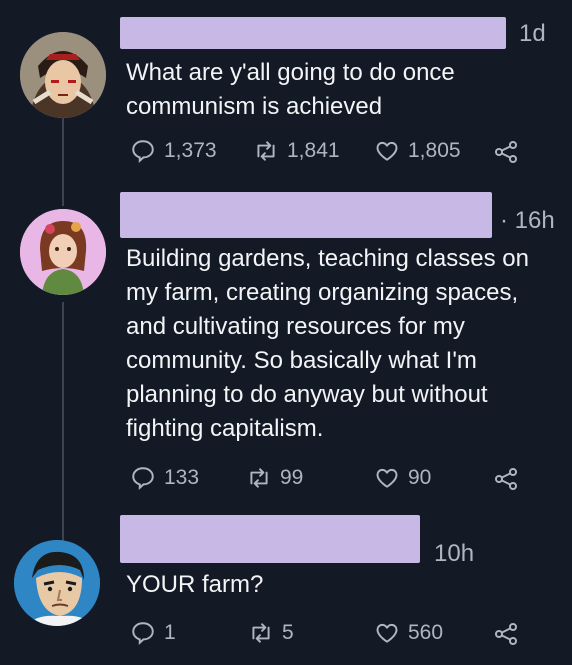  Describe the element at coordinates (313, 150) in the screenshot. I see `retweet-count: 1,841` at that location.